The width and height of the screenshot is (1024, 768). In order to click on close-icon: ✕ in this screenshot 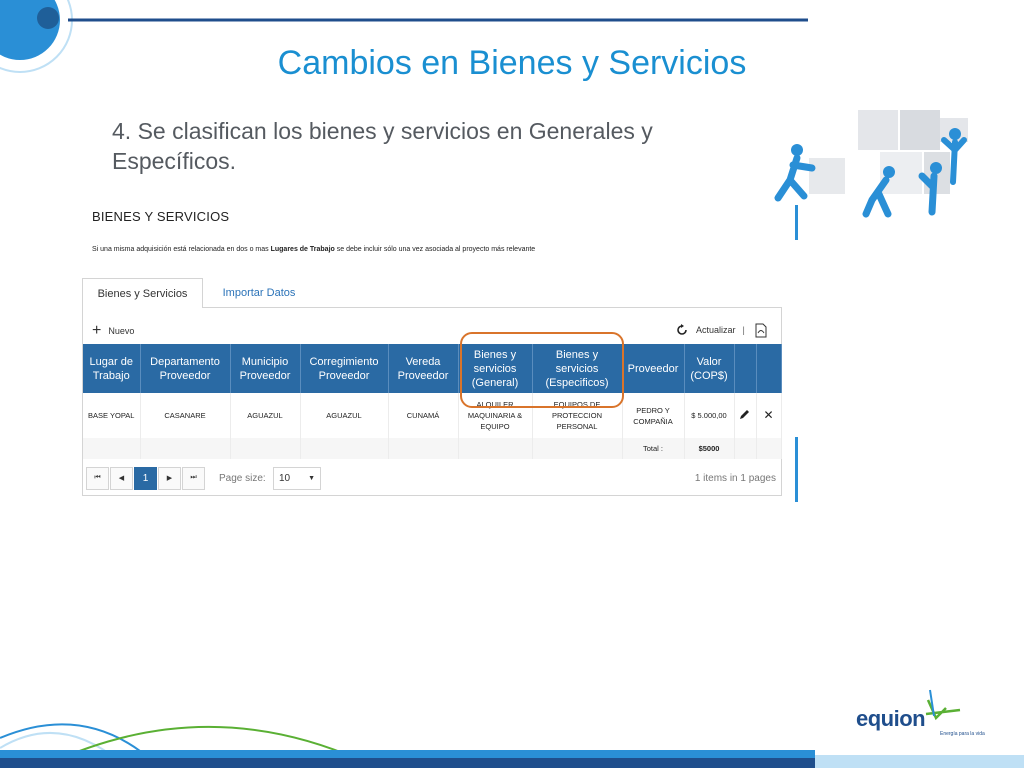, I will do `click(768, 414)`.